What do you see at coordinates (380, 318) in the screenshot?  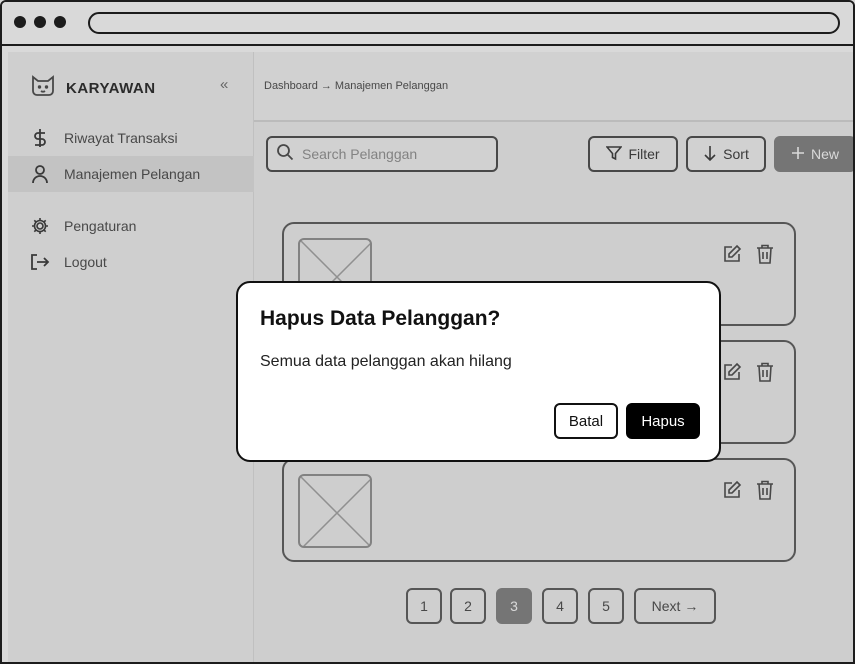 I see `dialog-title: Hapus Data Pelanggan?` at bounding box center [380, 318].